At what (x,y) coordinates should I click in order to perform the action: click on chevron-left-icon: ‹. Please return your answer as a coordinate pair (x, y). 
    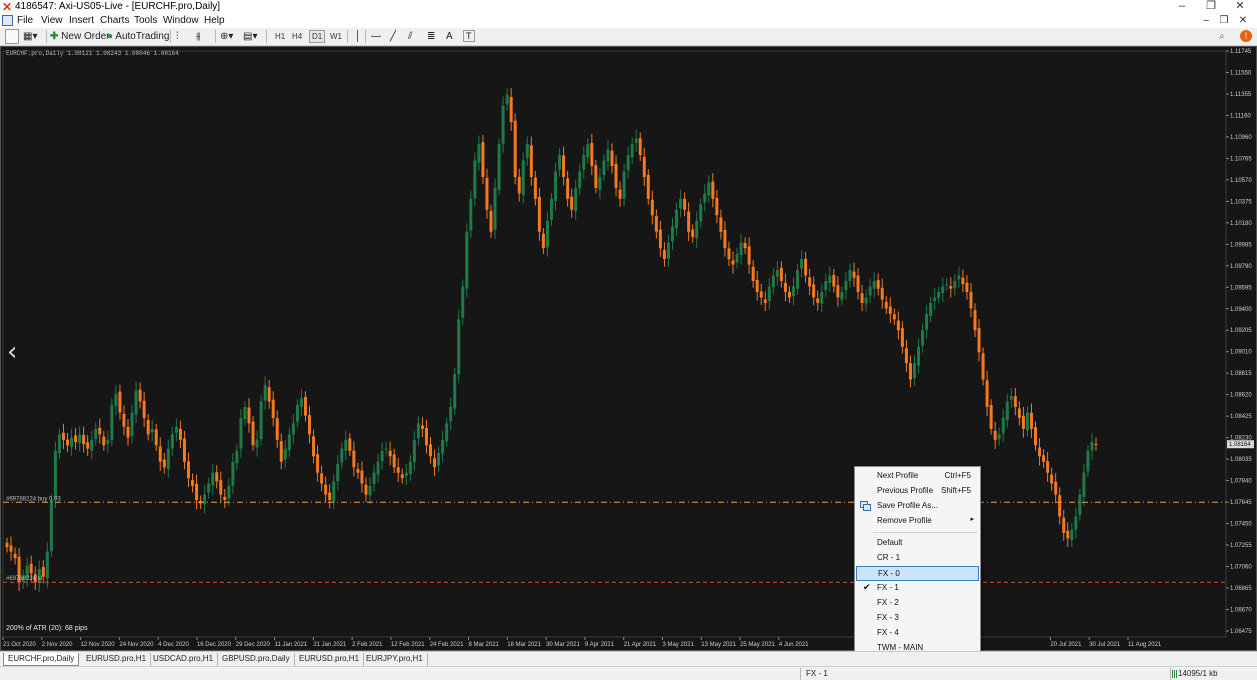
    Looking at the image, I should click on (12, 352).